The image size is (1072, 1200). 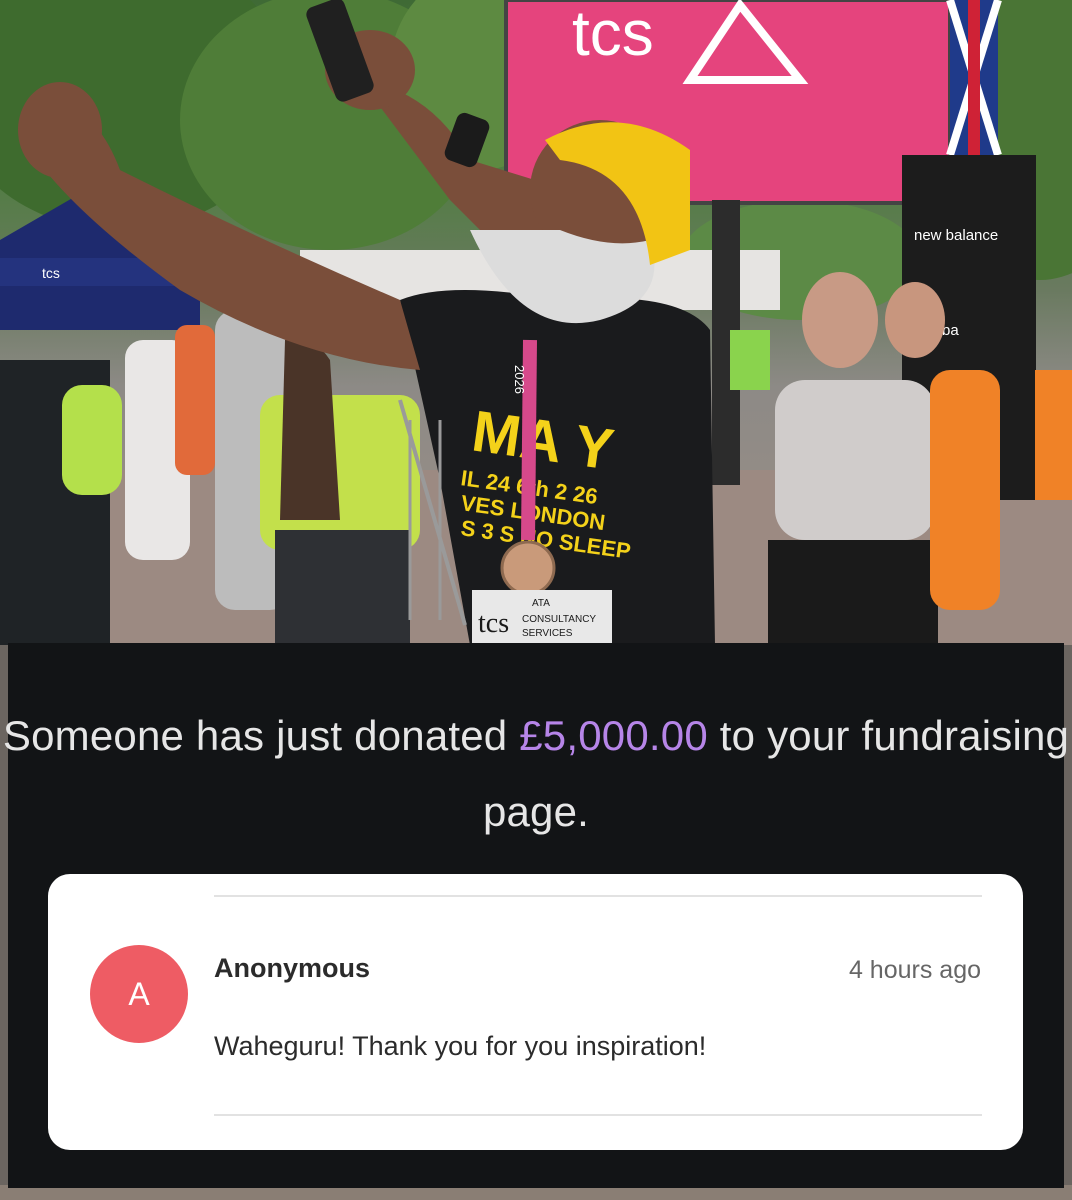 I want to click on card-divider-bottom, so click(x=598, y=1115).